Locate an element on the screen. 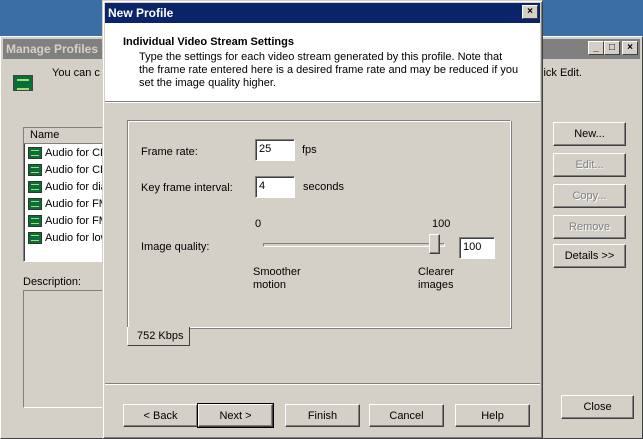  key-frame-input: 4 is located at coordinates (275, 187).